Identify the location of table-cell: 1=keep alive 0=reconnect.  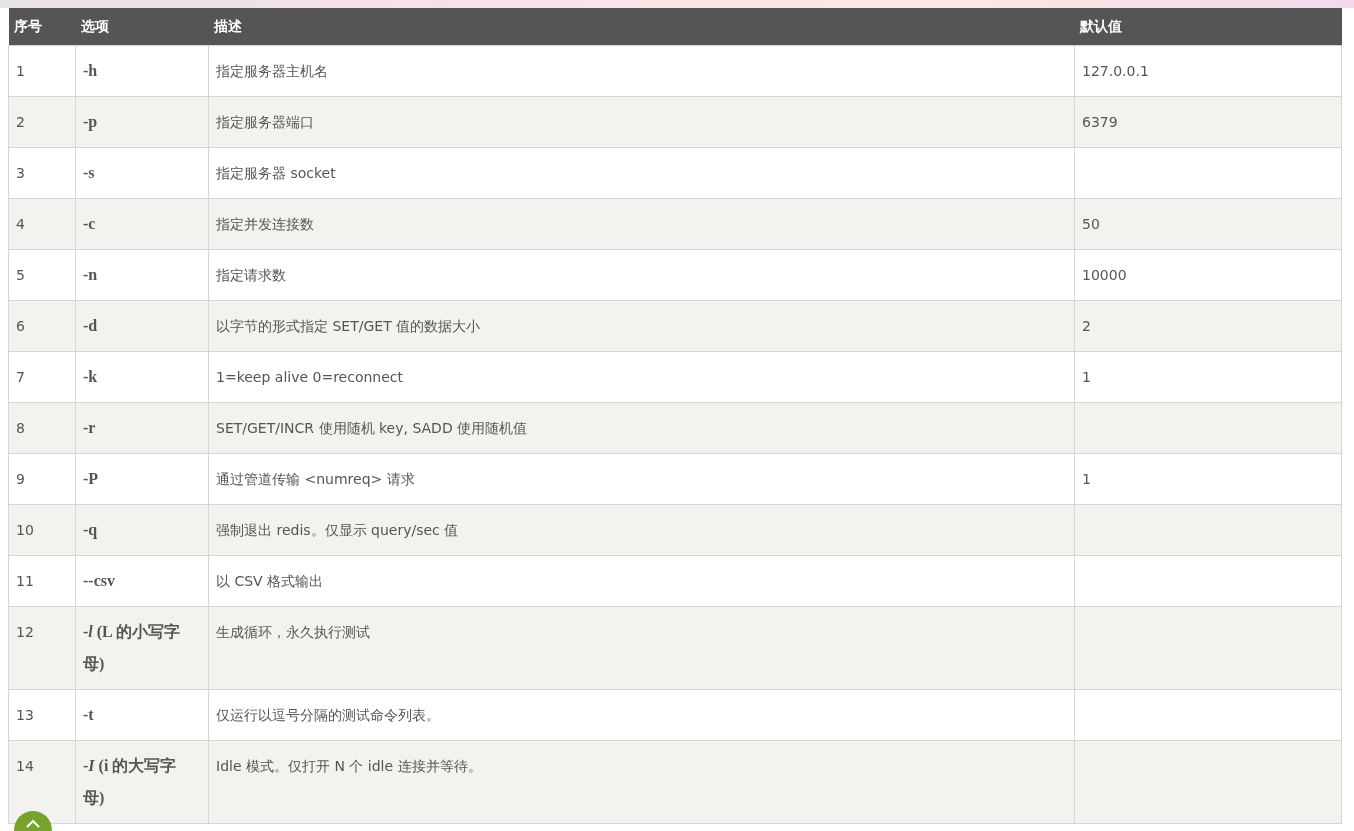
(641, 377).